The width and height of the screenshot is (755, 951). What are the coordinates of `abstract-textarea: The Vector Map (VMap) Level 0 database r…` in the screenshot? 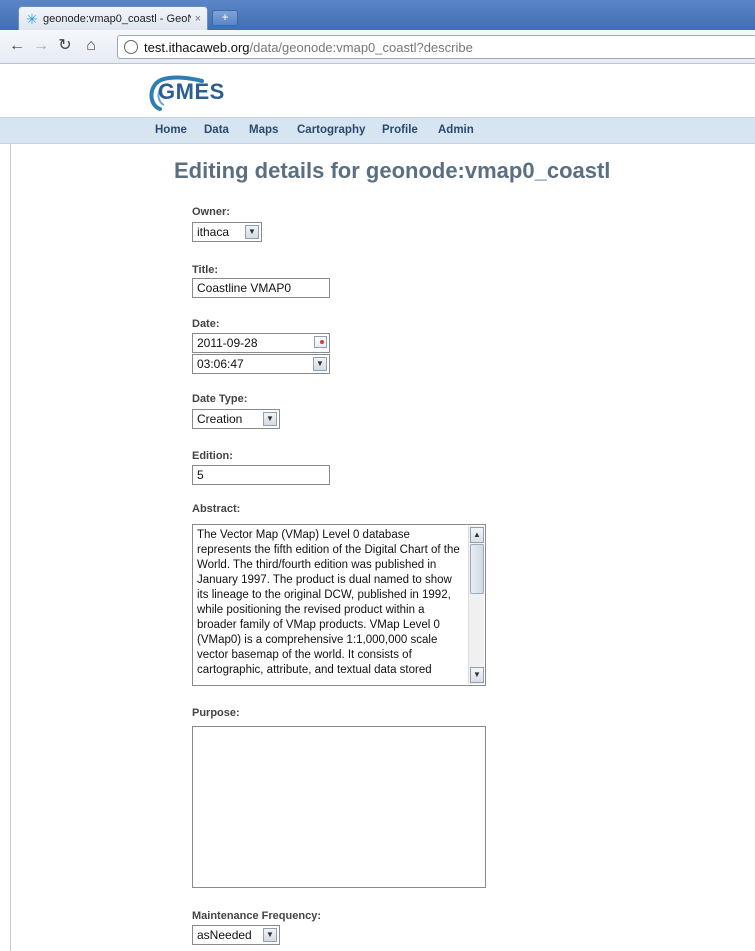 It's located at (339, 605).